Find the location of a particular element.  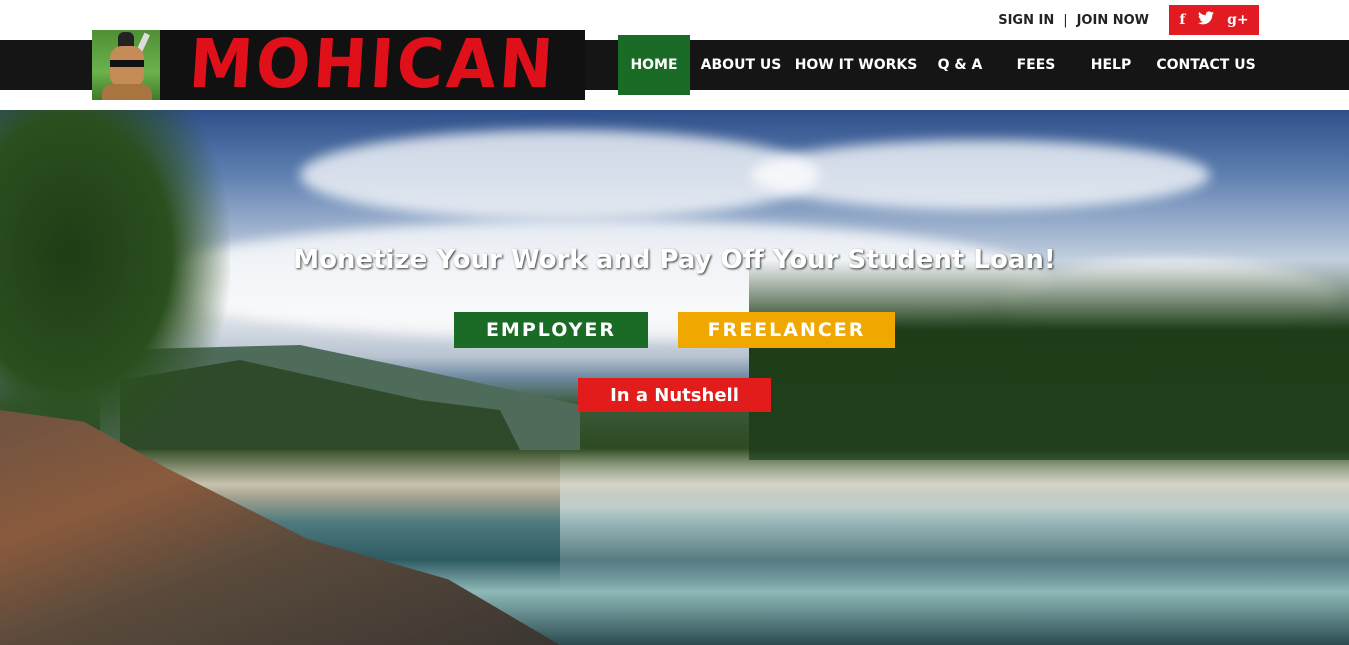

nav-item-fees: FEES is located at coordinates (1036, 65).